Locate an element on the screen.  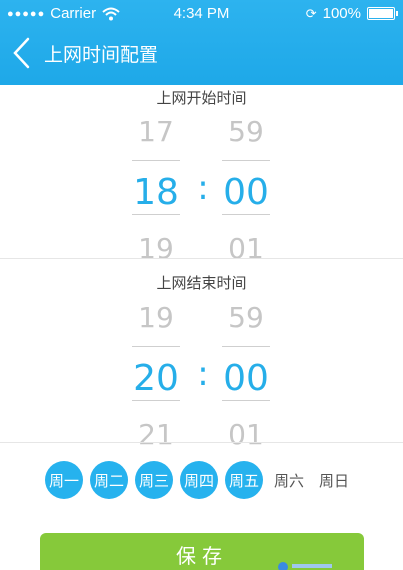
end-minute-next: 01 is located at coordinates (246, 434).